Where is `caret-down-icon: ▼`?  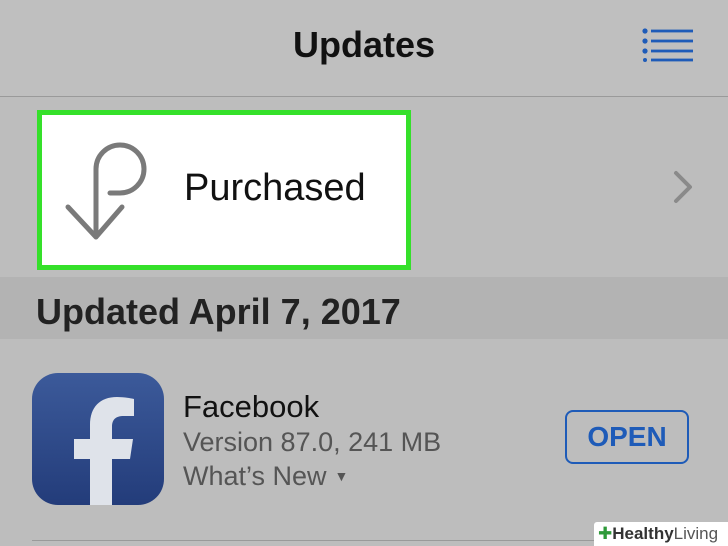
caret-down-icon: ▼ is located at coordinates (341, 476).